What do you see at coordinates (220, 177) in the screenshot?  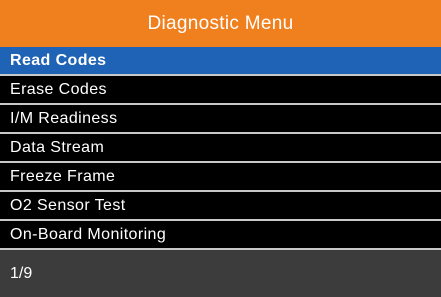 I see `menu-item-freeze-frame: Freeze Frame` at bounding box center [220, 177].